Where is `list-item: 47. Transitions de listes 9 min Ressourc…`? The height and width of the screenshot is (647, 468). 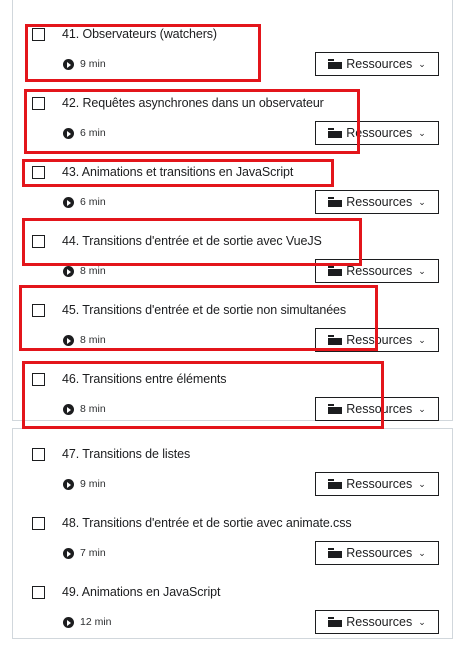 list-item: 47. Transitions de listes 9 min Ressourc… is located at coordinates (232, 458).